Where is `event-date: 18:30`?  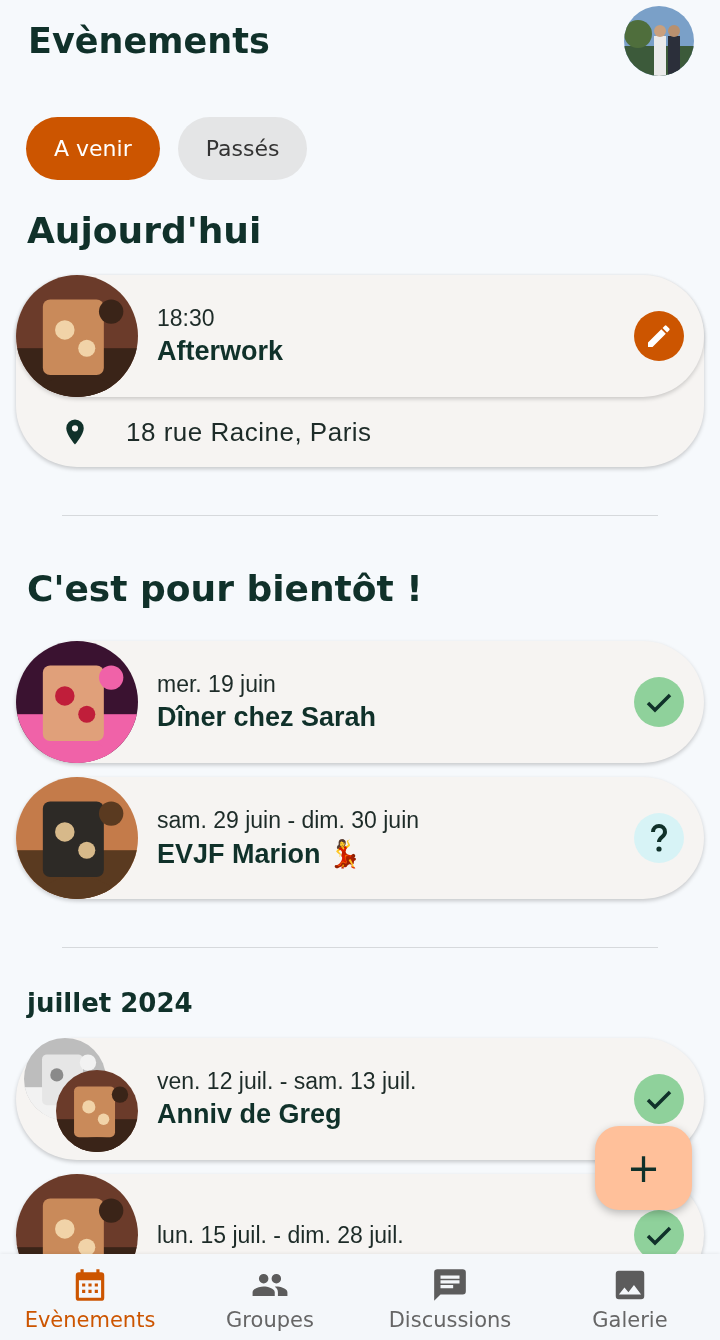 event-date: 18:30 is located at coordinates (186, 318).